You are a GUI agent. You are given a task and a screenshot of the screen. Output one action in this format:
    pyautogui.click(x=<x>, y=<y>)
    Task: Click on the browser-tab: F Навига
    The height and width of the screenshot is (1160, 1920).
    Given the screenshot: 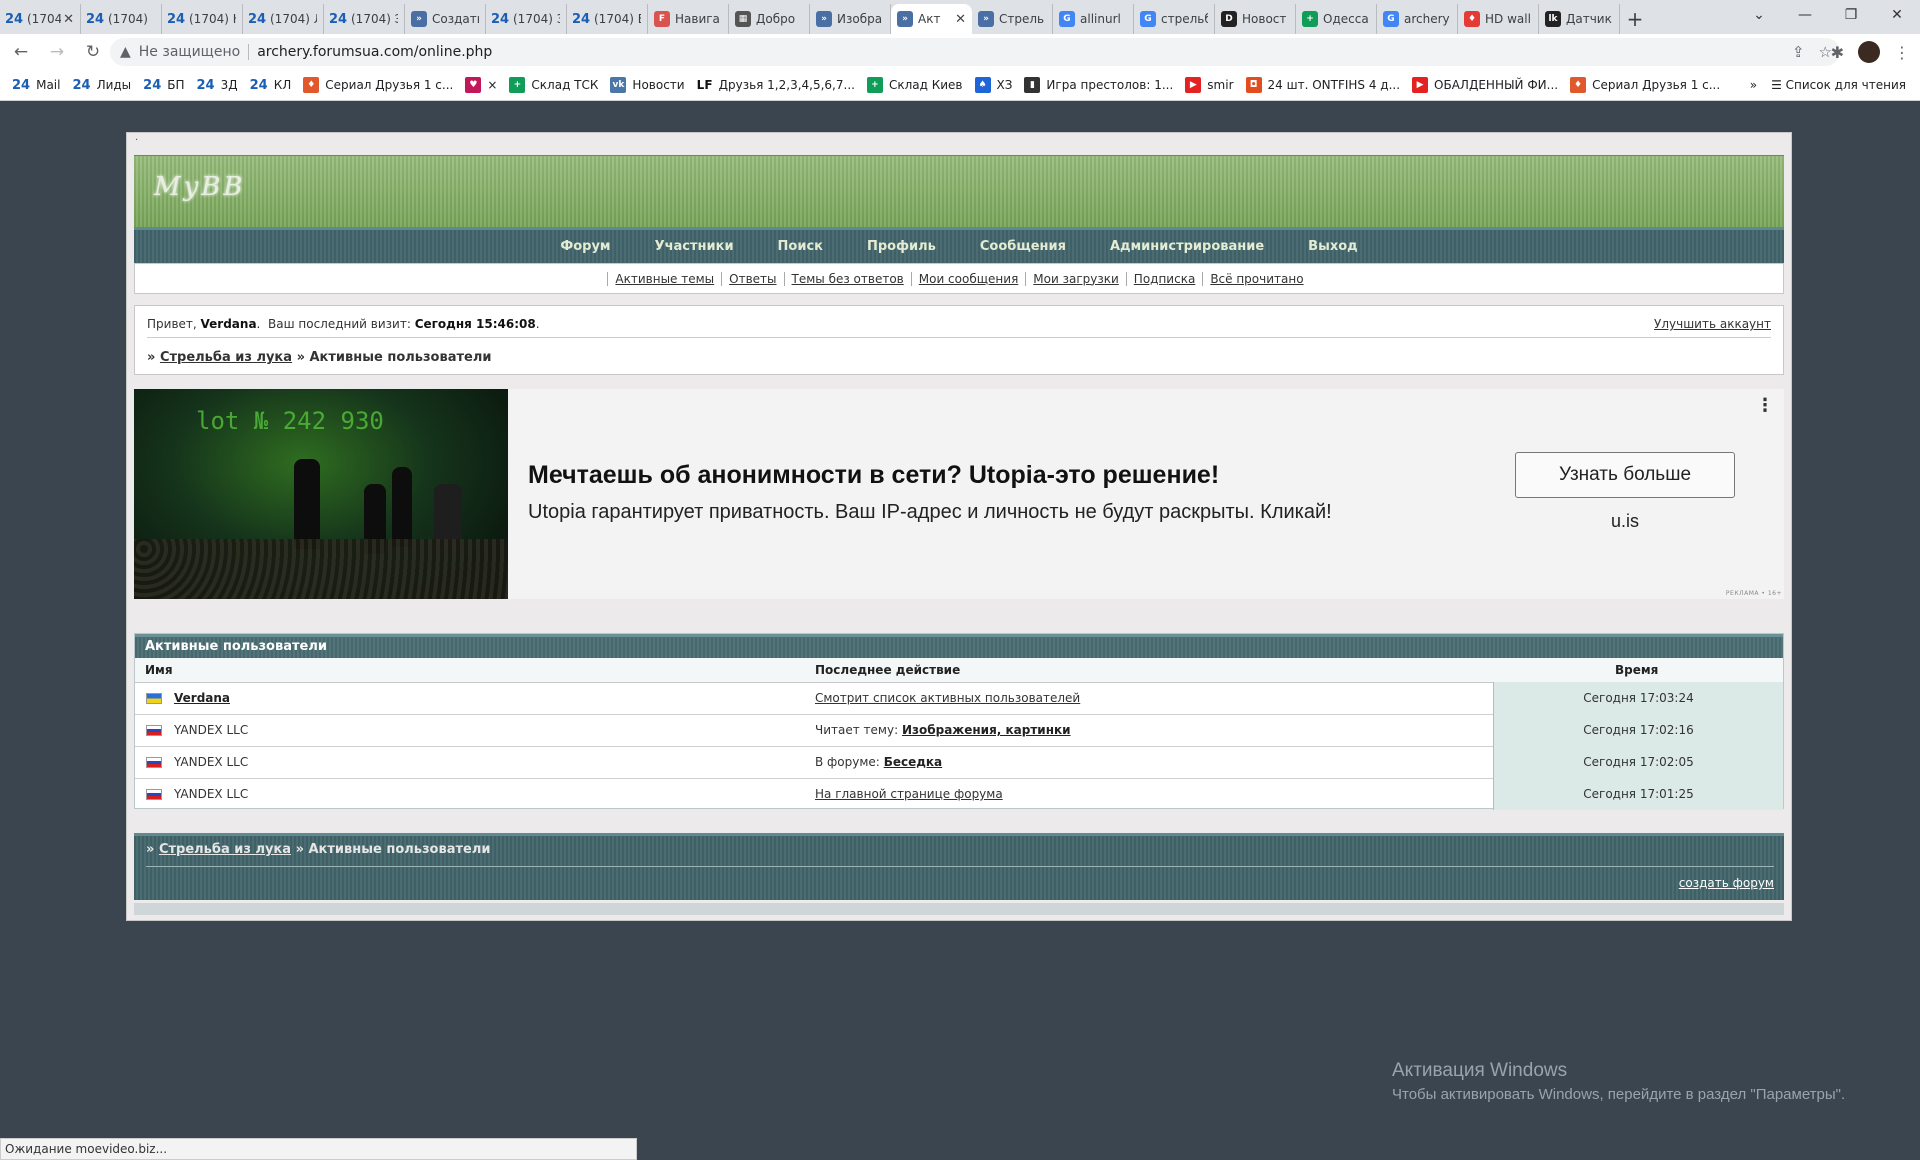 What is the action you would take?
    pyautogui.click(x=688, y=19)
    